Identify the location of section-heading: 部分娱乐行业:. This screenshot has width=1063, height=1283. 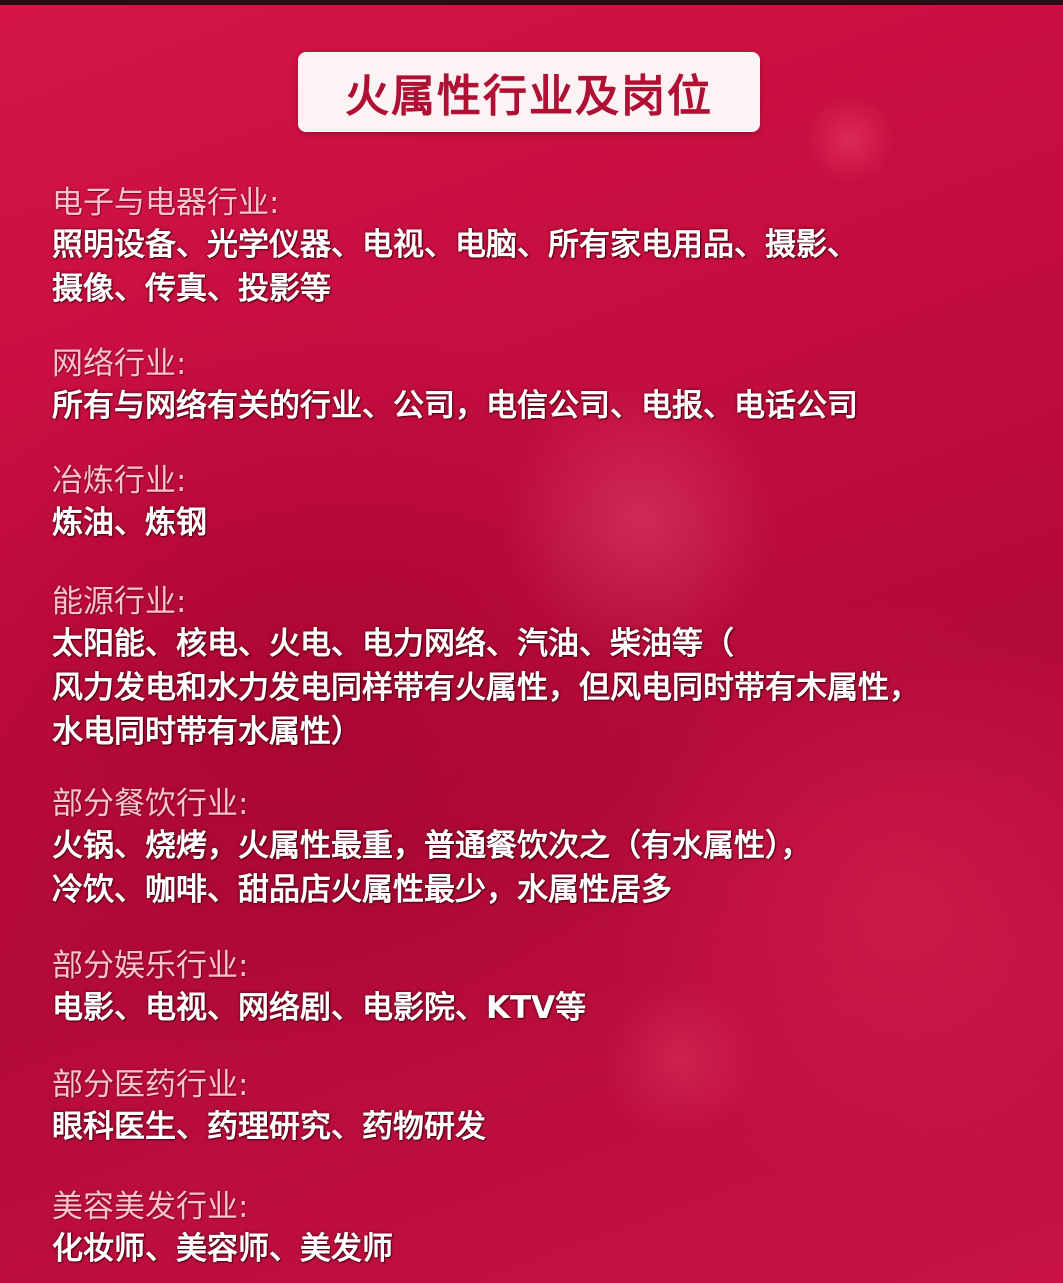
(150, 966).